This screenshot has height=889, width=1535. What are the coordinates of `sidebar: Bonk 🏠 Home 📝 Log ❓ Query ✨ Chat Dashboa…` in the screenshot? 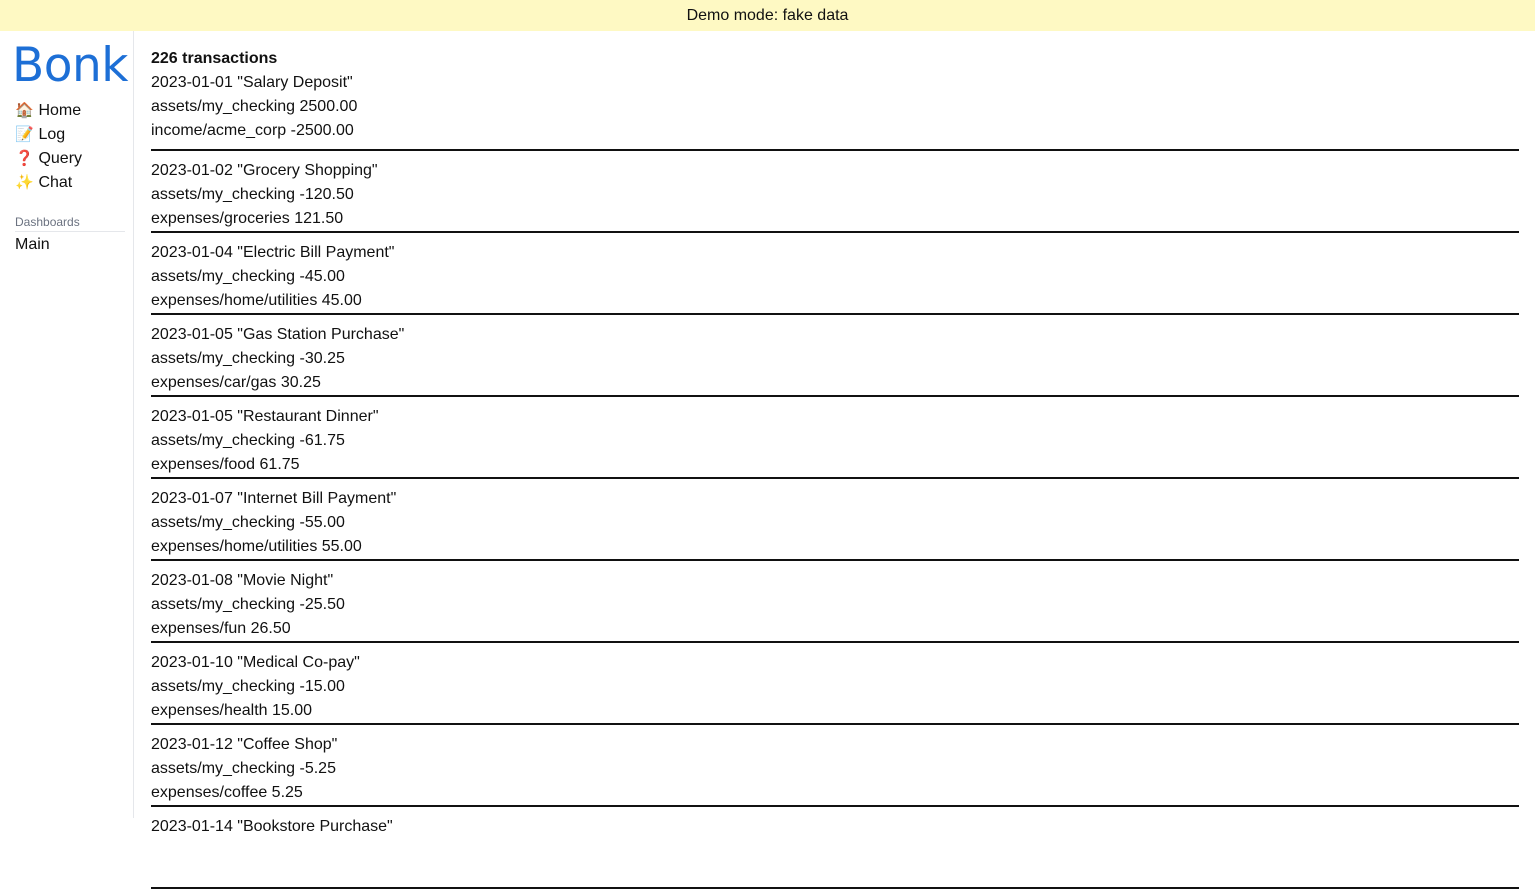 It's located at (67, 424).